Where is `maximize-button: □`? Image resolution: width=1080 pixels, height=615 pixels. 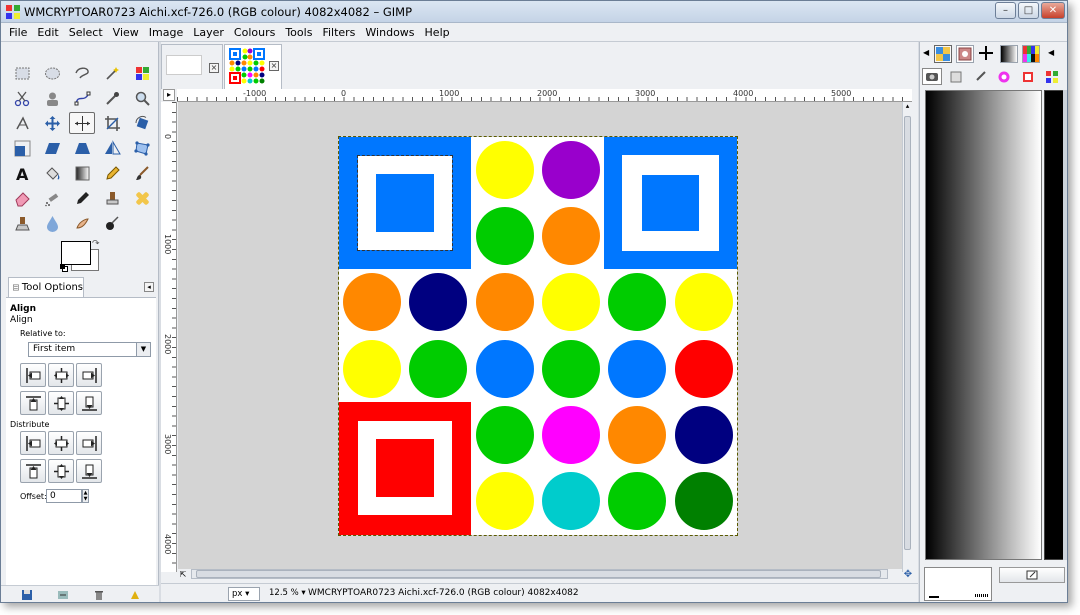
maximize-button: □ is located at coordinates (1028, 10).